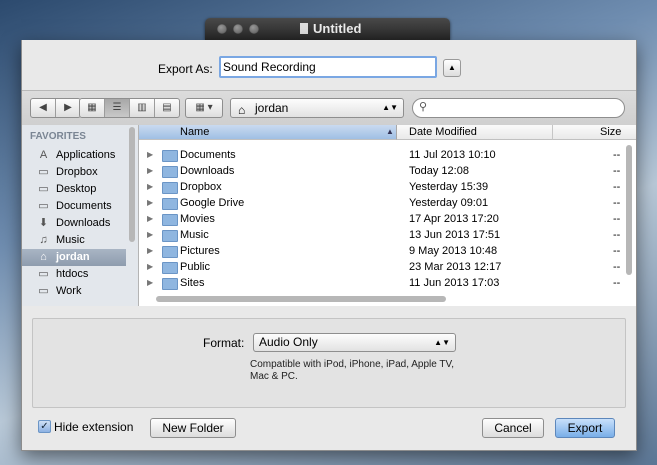  I want to click on forward-button: ▶, so click(68, 108).